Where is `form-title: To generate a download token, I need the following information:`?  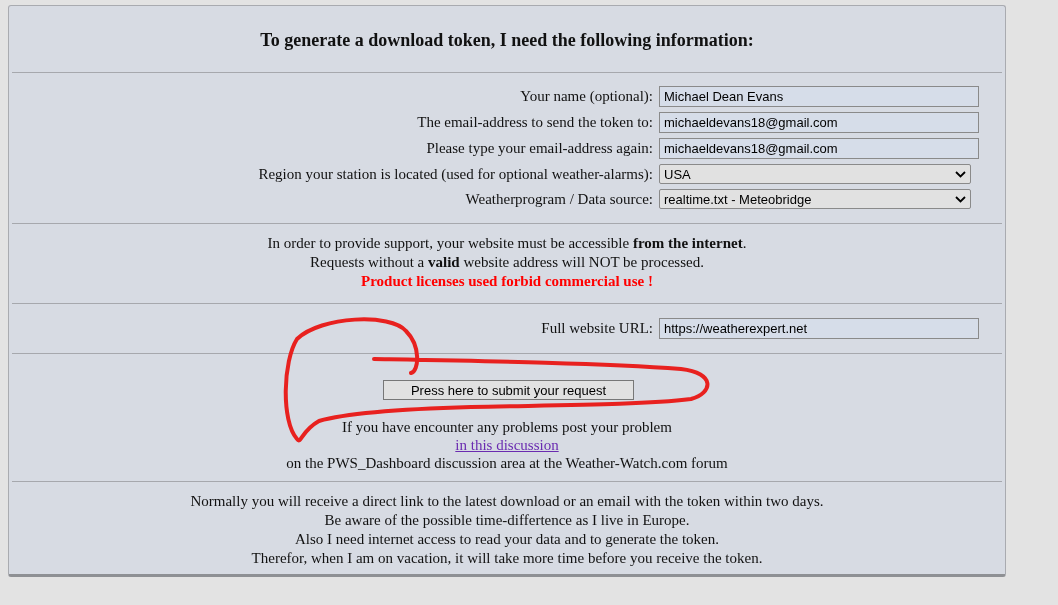 form-title: To generate a download token, I need the following information: is located at coordinates (507, 40).